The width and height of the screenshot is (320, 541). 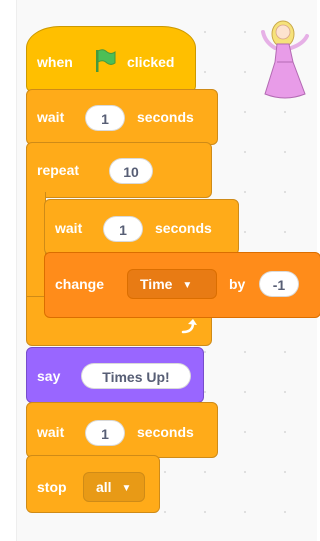 What do you see at coordinates (151, 62) in the screenshot?
I see `clicked-label: clicked` at bounding box center [151, 62].